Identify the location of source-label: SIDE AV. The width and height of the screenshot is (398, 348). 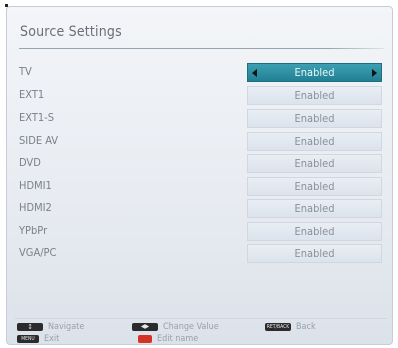
(39, 140).